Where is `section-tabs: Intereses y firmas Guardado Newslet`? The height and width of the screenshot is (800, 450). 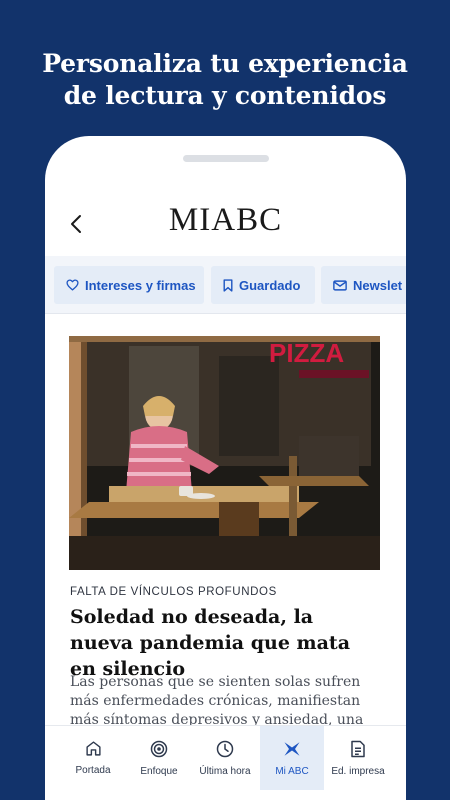
section-tabs: Intereses y firmas Guardado Newslet is located at coordinates (225, 285).